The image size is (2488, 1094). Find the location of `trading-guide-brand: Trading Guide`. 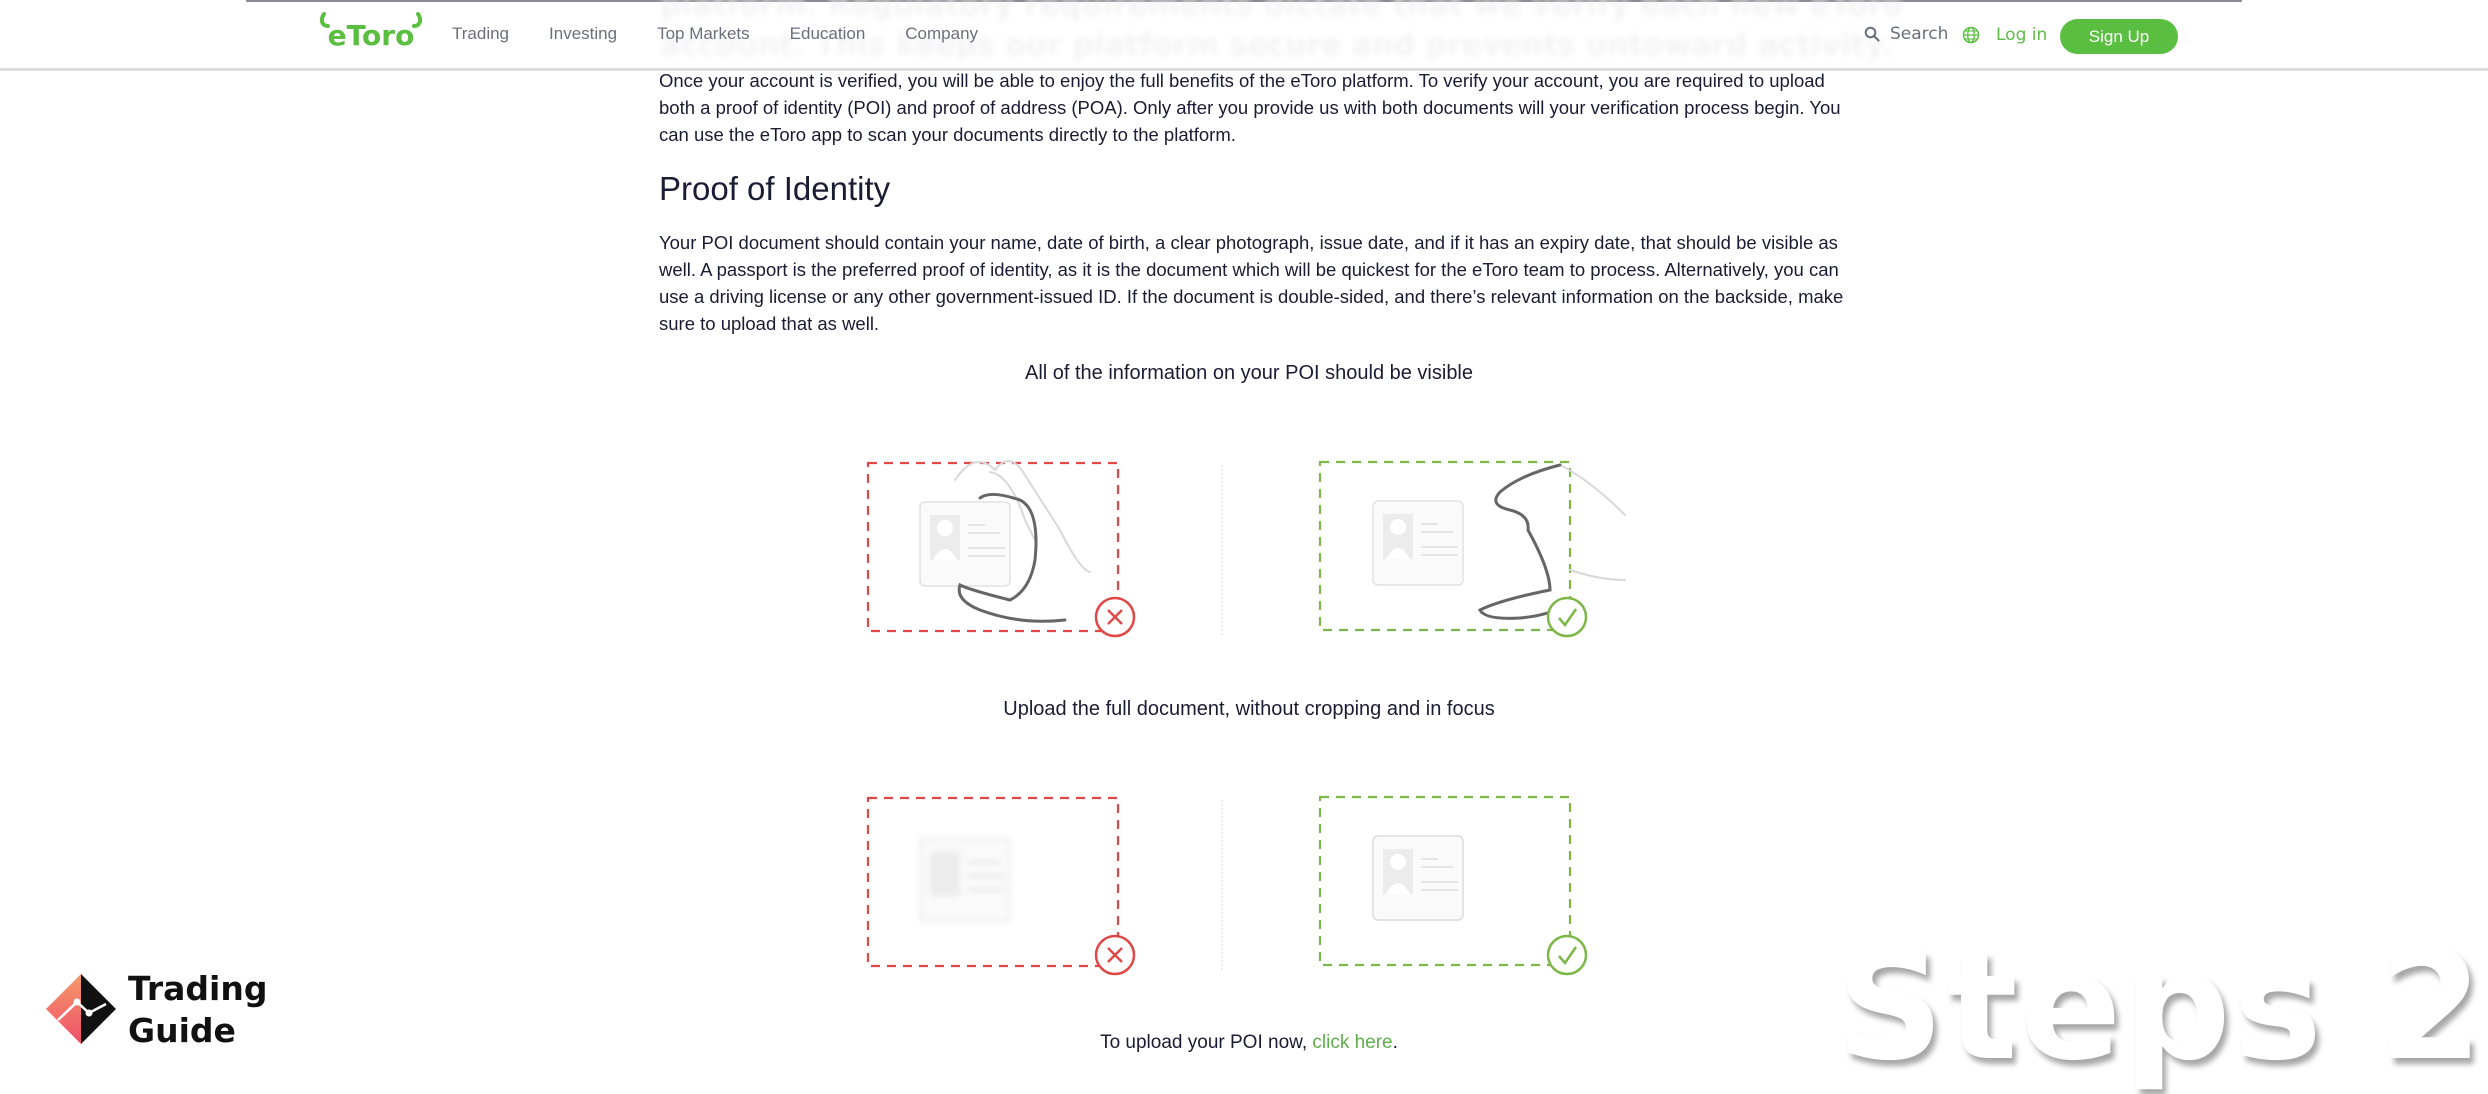

trading-guide-brand: Trading Guide is located at coordinates (197, 1010).